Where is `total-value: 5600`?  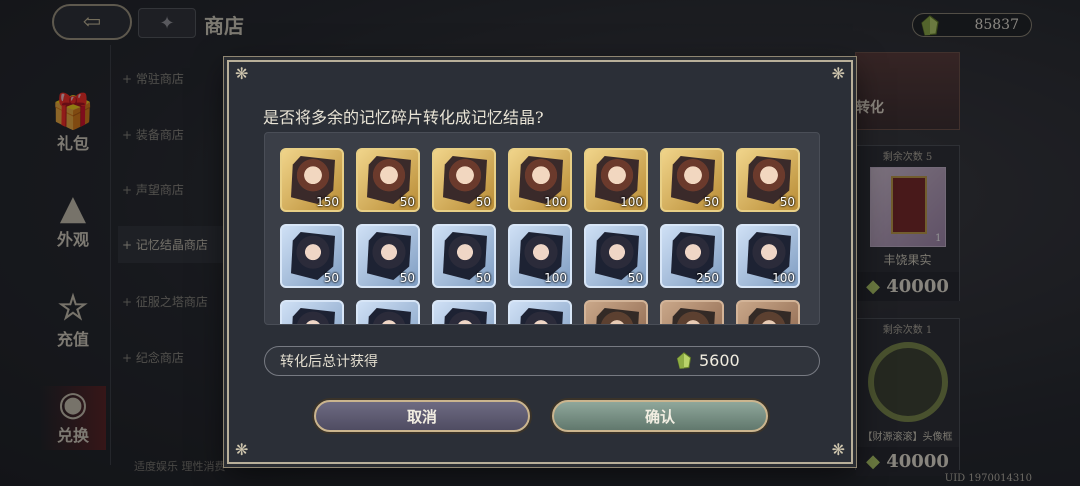 total-value: 5600 is located at coordinates (707, 360).